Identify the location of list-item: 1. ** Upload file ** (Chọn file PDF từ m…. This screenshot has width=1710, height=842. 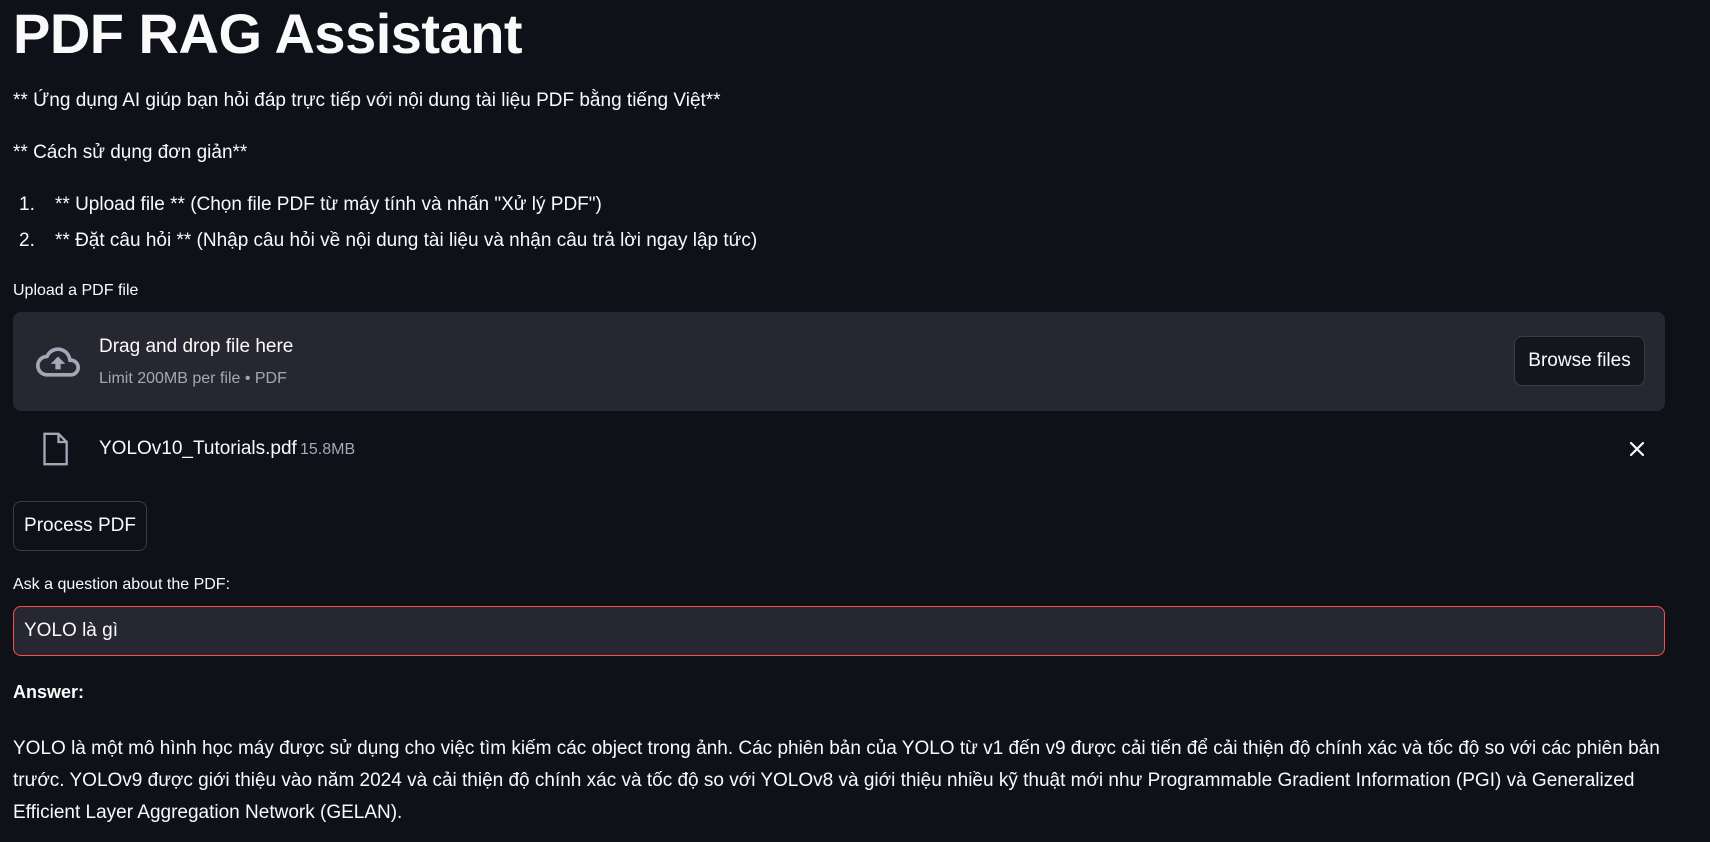
(385, 211).